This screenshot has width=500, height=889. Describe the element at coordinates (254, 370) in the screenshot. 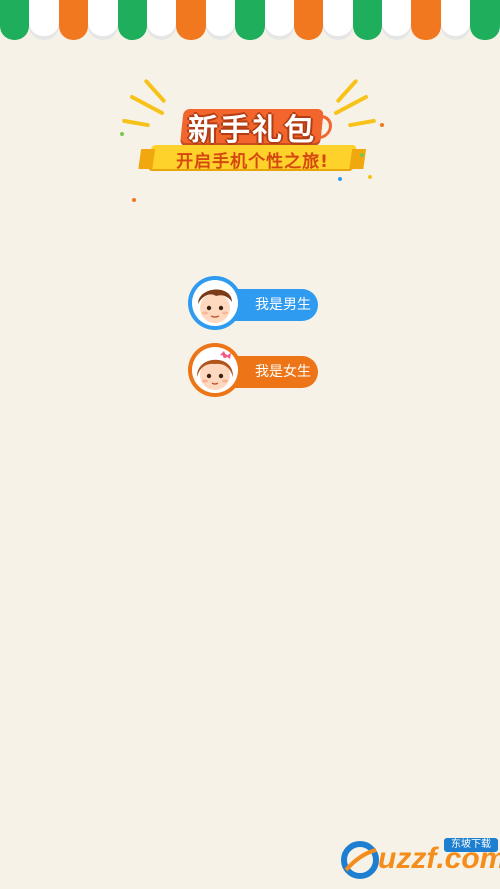

I see `girl-option-button: 我是女生` at that location.